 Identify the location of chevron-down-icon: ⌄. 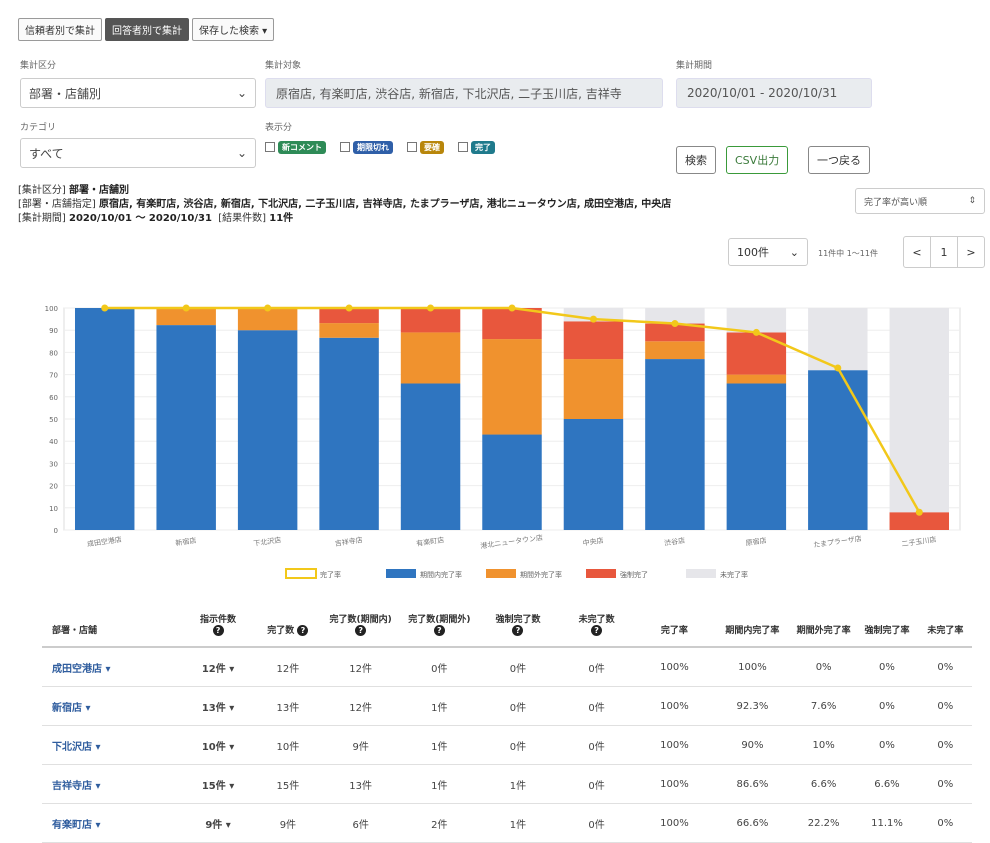
(794, 252).